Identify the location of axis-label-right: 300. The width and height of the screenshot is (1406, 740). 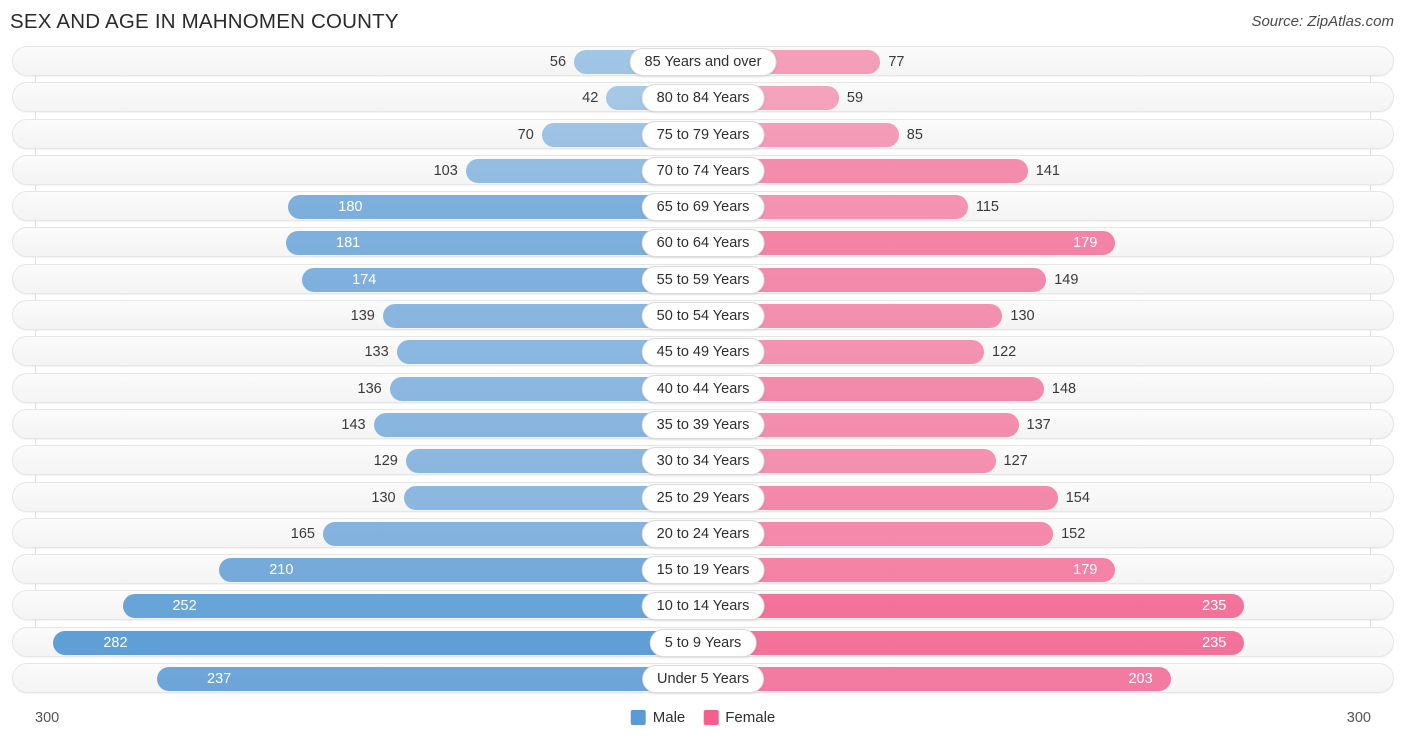
(1358, 718).